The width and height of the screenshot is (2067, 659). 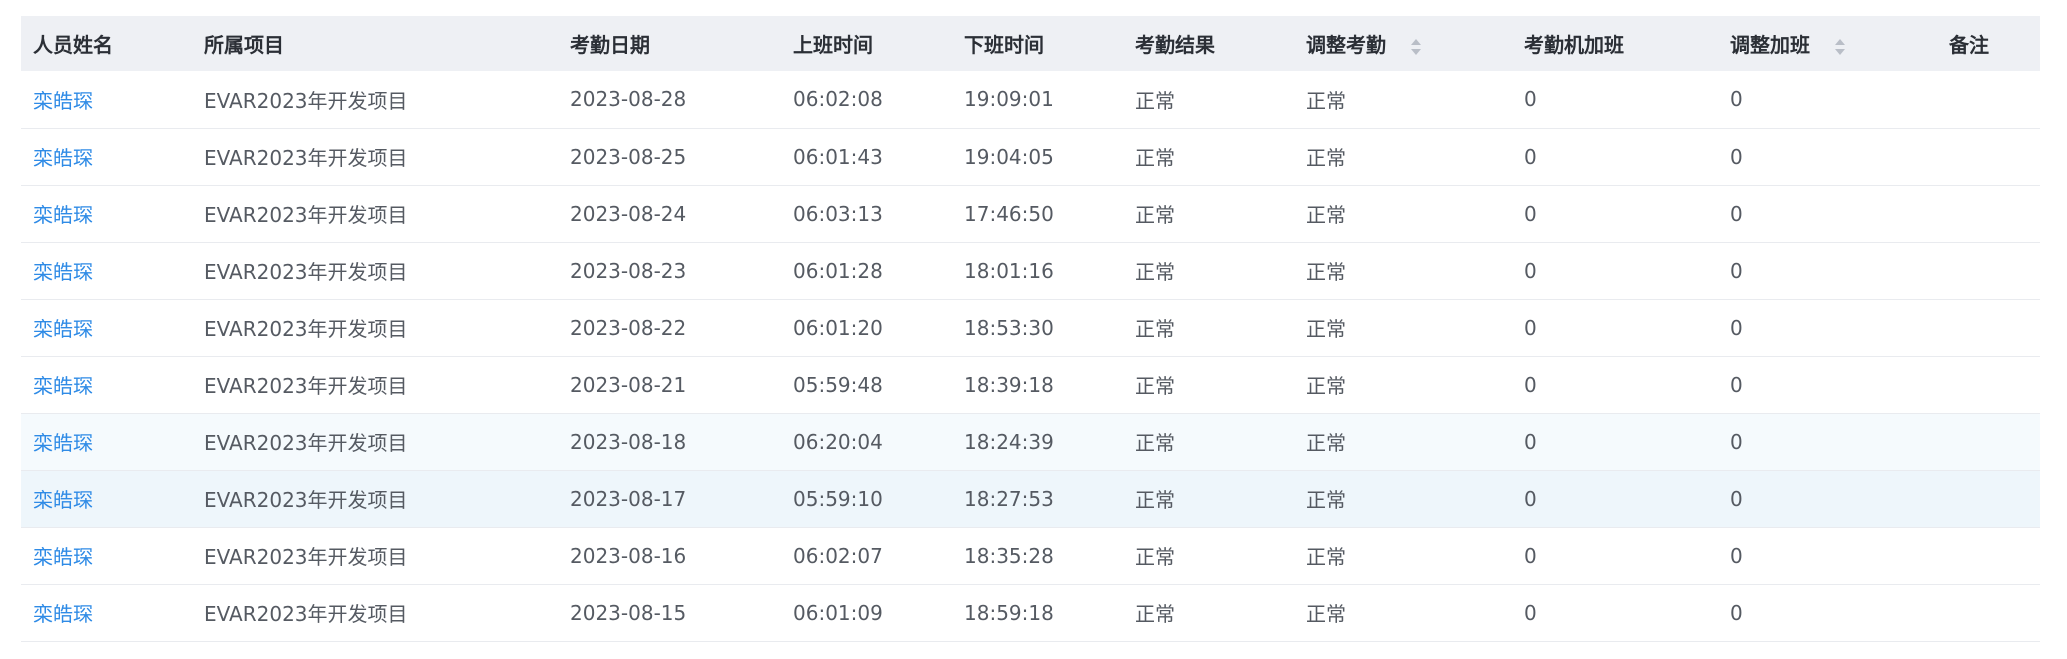 What do you see at coordinates (628, 384) in the screenshot?
I see `cell-date: 2023-08-21` at bounding box center [628, 384].